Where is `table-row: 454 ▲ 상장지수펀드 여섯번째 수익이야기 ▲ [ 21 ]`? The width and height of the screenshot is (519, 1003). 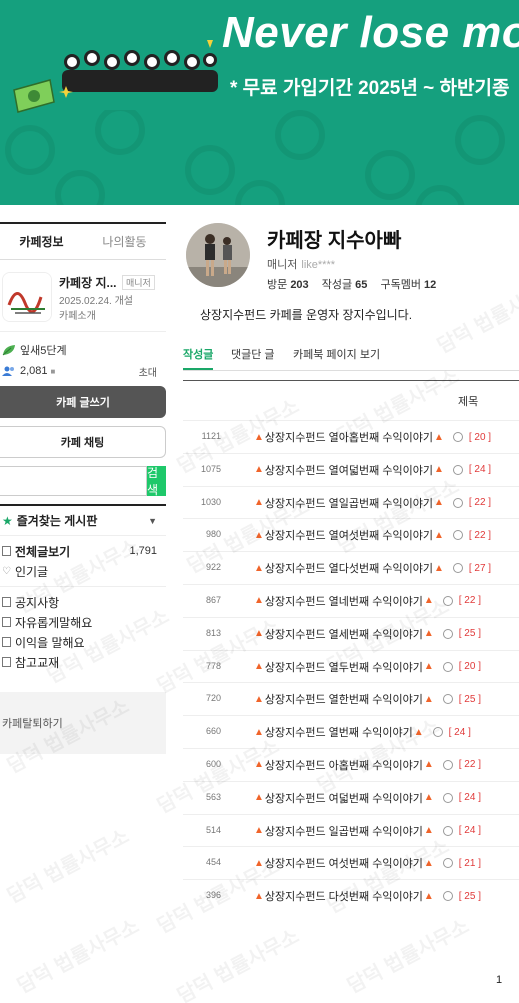 table-row: 454 ▲ 상장지수펀드 여섯번째 수익이야기 ▲ [ 21 ] is located at coordinates (351, 862).